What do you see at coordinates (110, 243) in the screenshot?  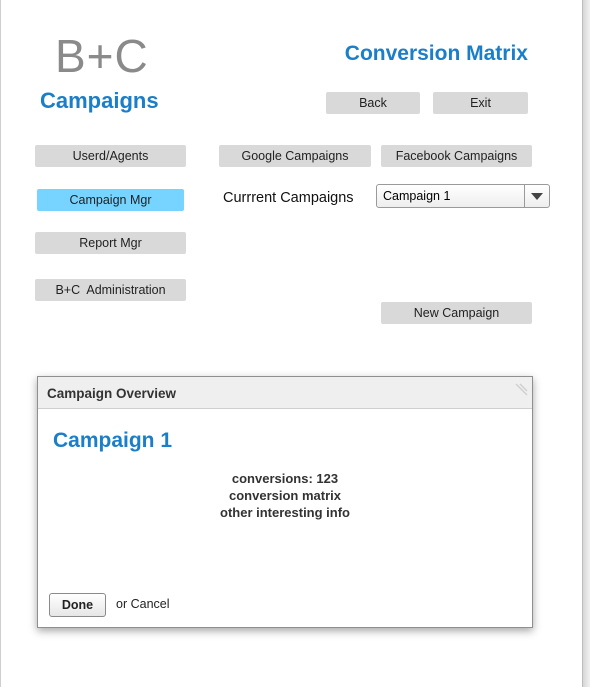 I see `sidebar-item-report-mgr: Report Mgr` at bounding box center [110, 243].